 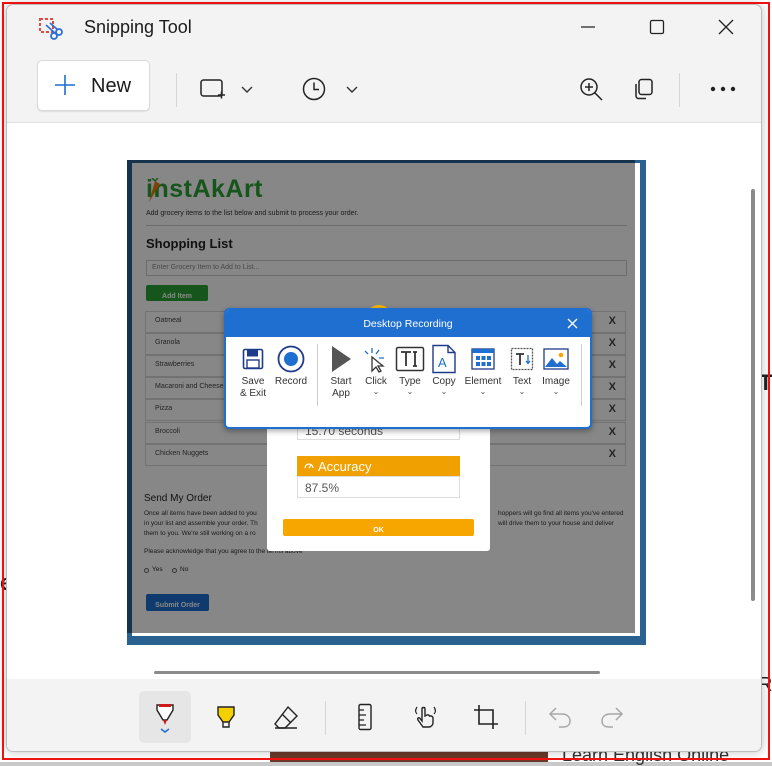 What do you see at coordinates (111, 86) in the screenshot?
I see `new-label: New` at bounding box center [111, 86].